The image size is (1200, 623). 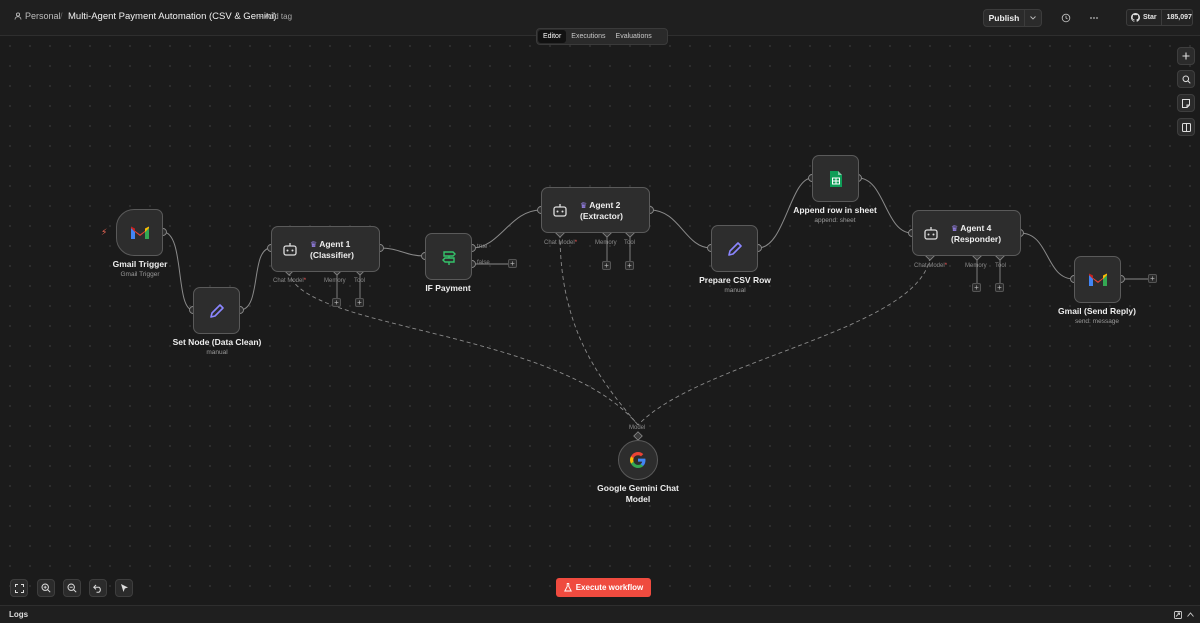 I want to click on fit-view-button, so click(x=19, y=588).